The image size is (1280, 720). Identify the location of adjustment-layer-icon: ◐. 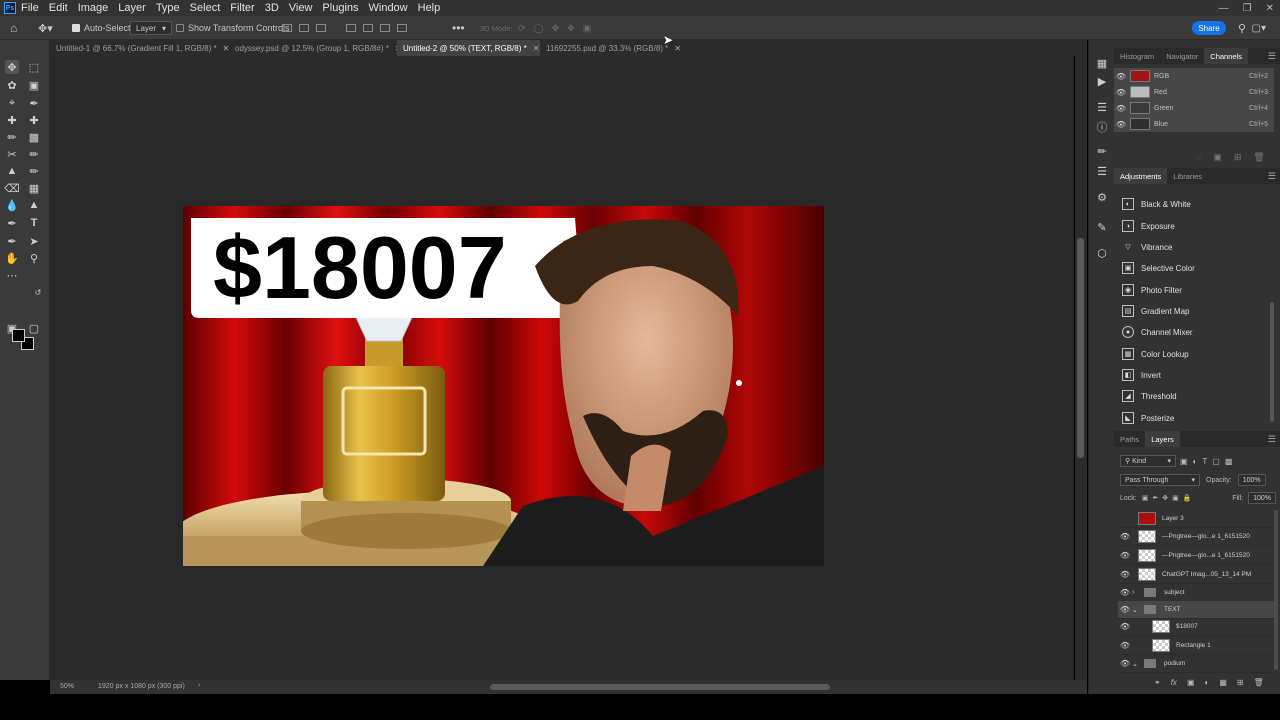
(1207, 682).